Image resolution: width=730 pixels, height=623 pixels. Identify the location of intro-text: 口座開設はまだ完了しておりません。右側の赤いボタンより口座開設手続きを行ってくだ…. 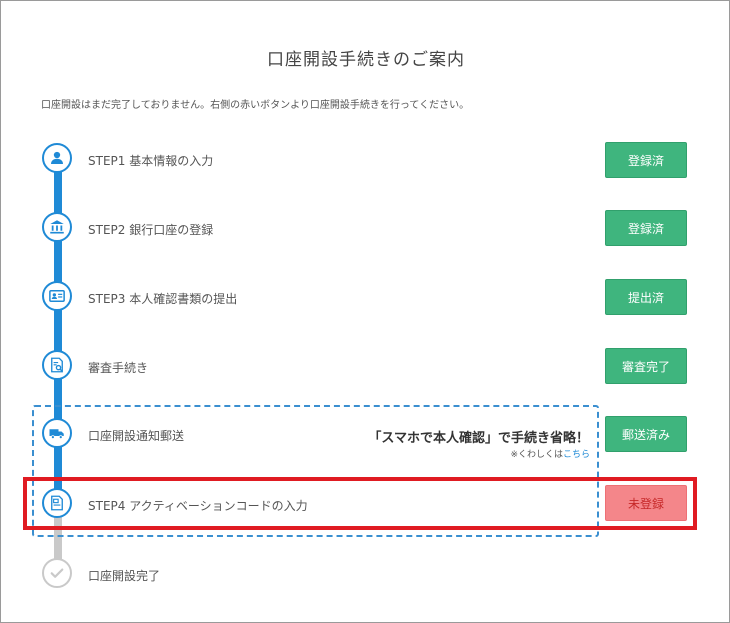
(255, 105).